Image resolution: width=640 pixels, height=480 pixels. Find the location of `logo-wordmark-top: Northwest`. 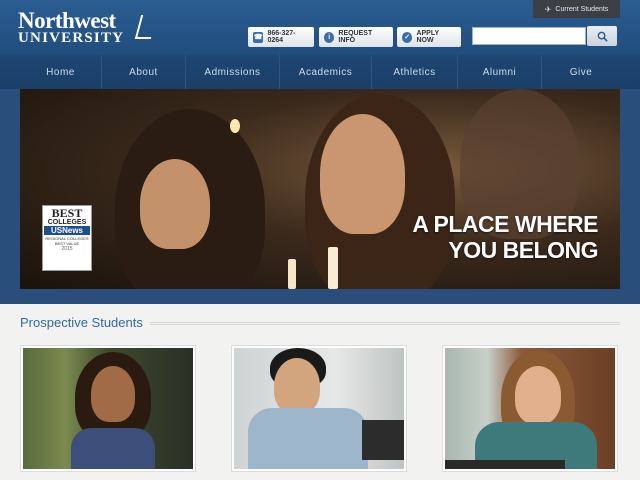

logo-wordmark-top: Northwest is located at coordinates (67, 20).